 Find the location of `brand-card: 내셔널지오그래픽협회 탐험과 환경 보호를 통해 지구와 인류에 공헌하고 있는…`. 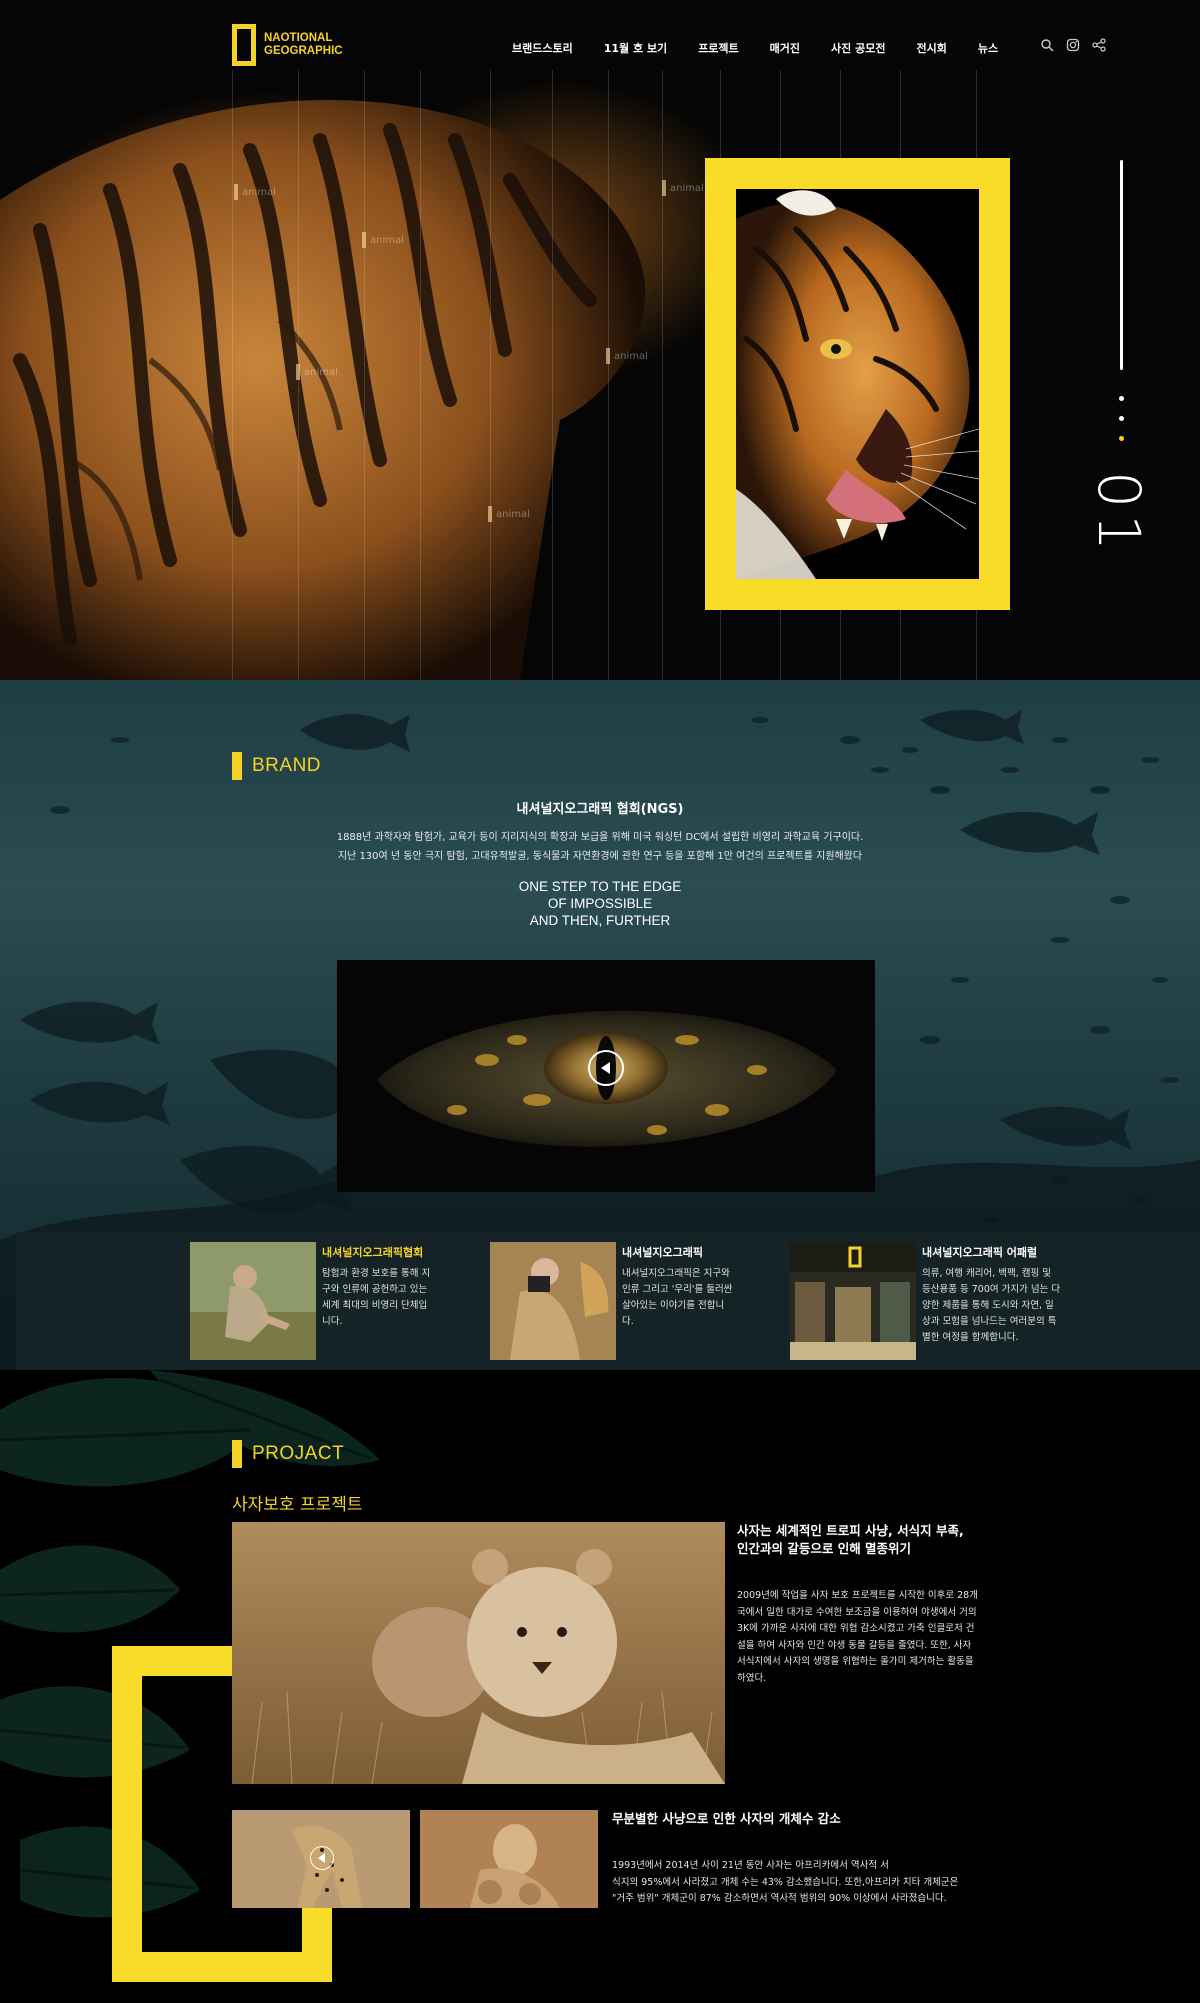

brand-card: 내셔널지오그래픽협회 탐험과 환경 보호를 통해 지구와 인류에 공헌하고 있는… is located at coordinates (335, 1301).